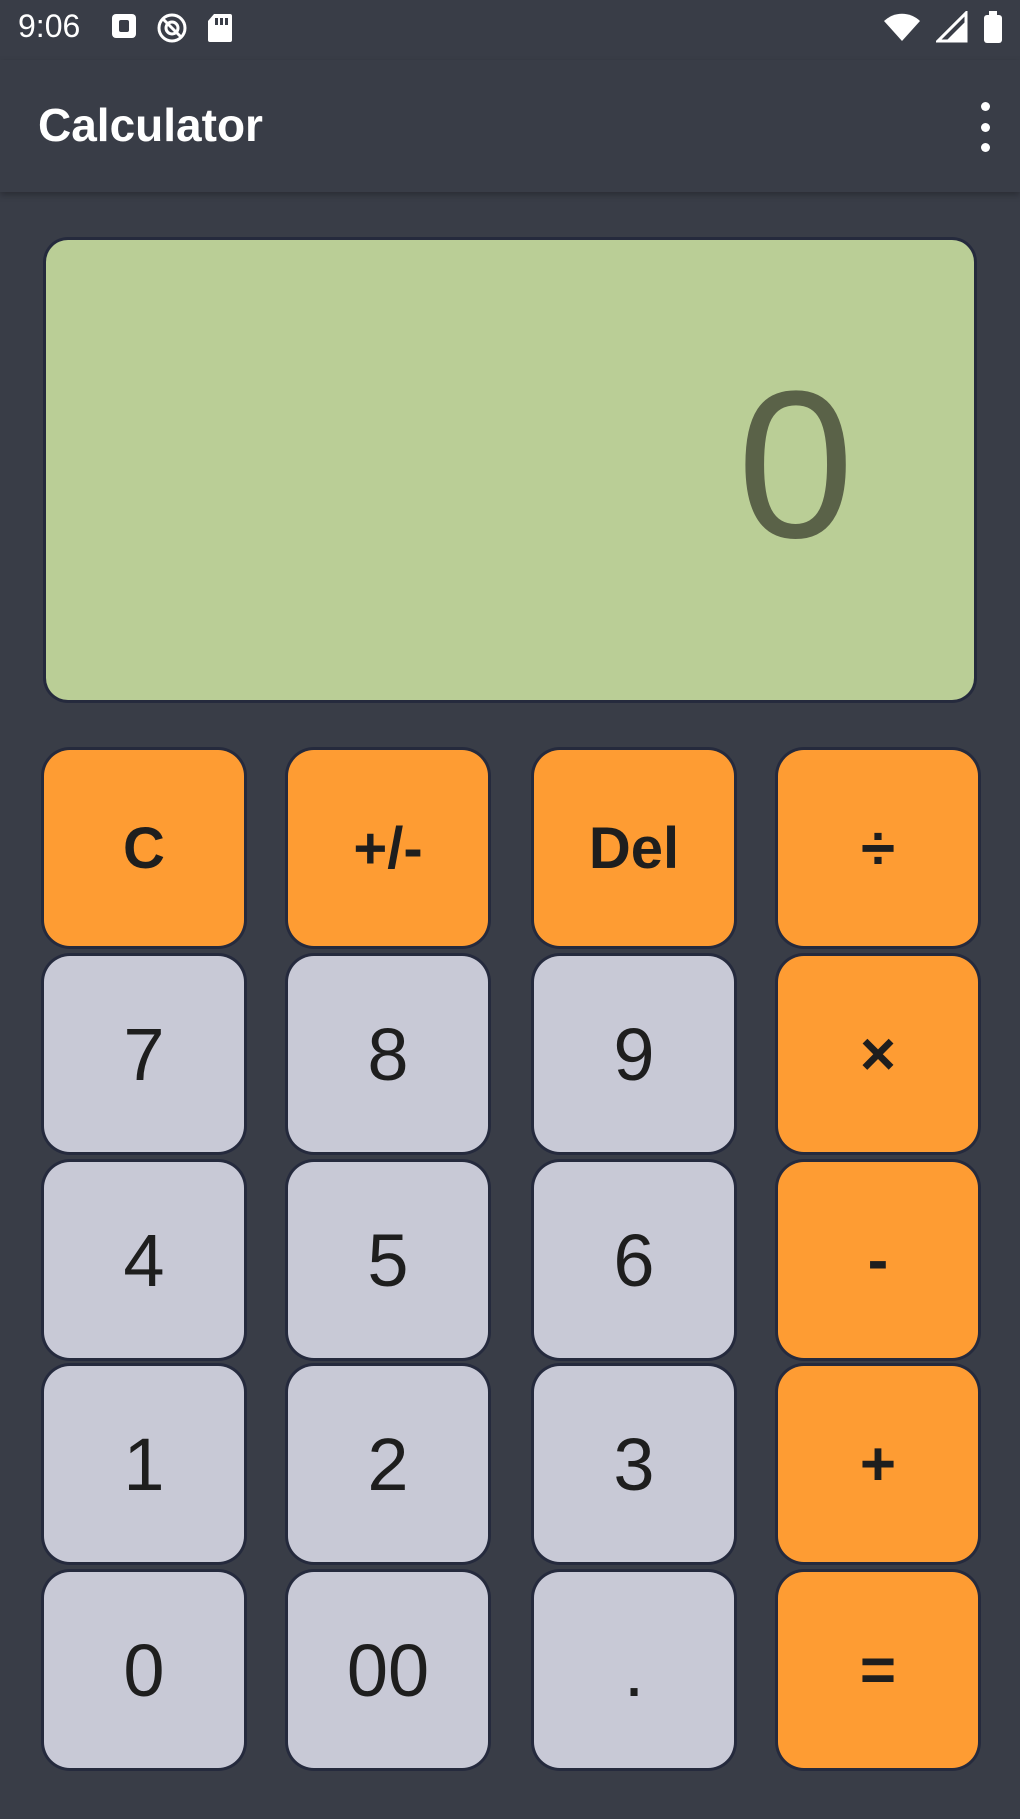  Describe the element at coordinates (634, 1670) in the screenshot. I see `decimal-button: .` at that location.